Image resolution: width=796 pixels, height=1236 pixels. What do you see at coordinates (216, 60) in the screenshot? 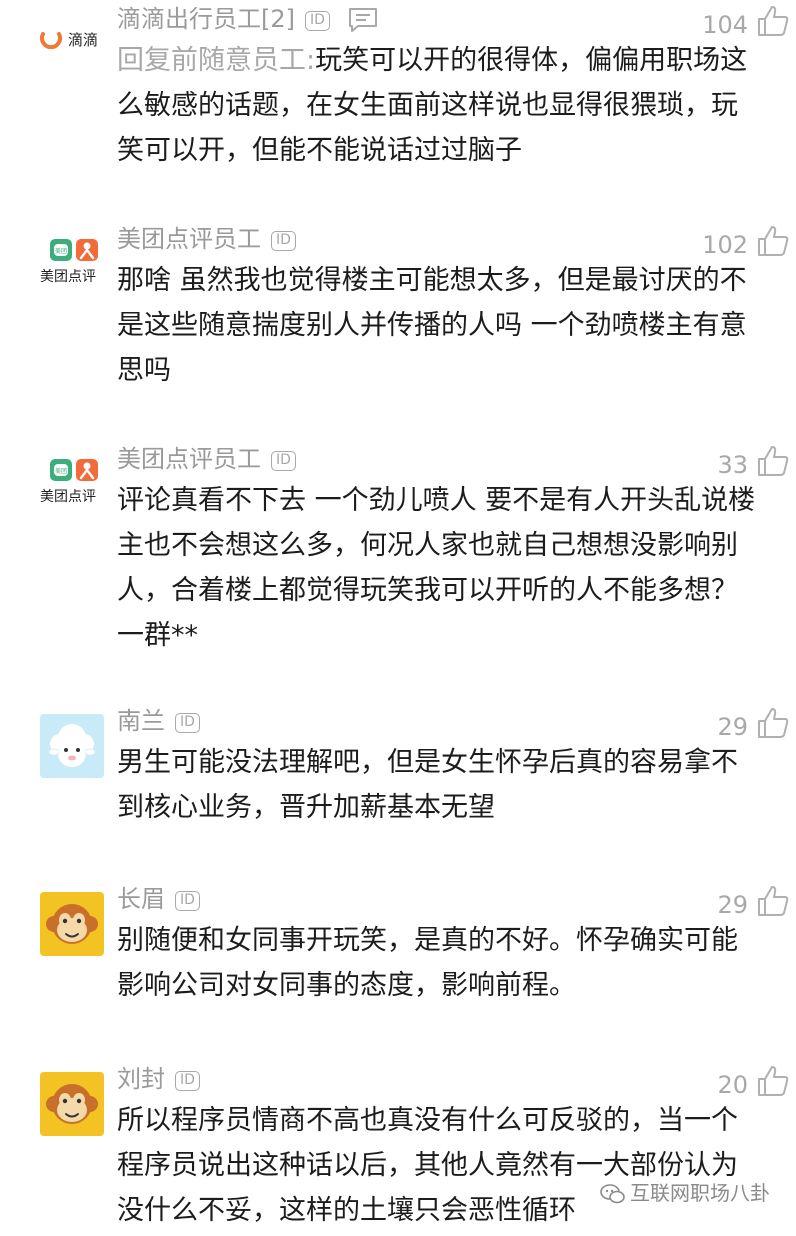
I see `reply-prefix: 回复前随意员工:` at bounding box center [216, 60].